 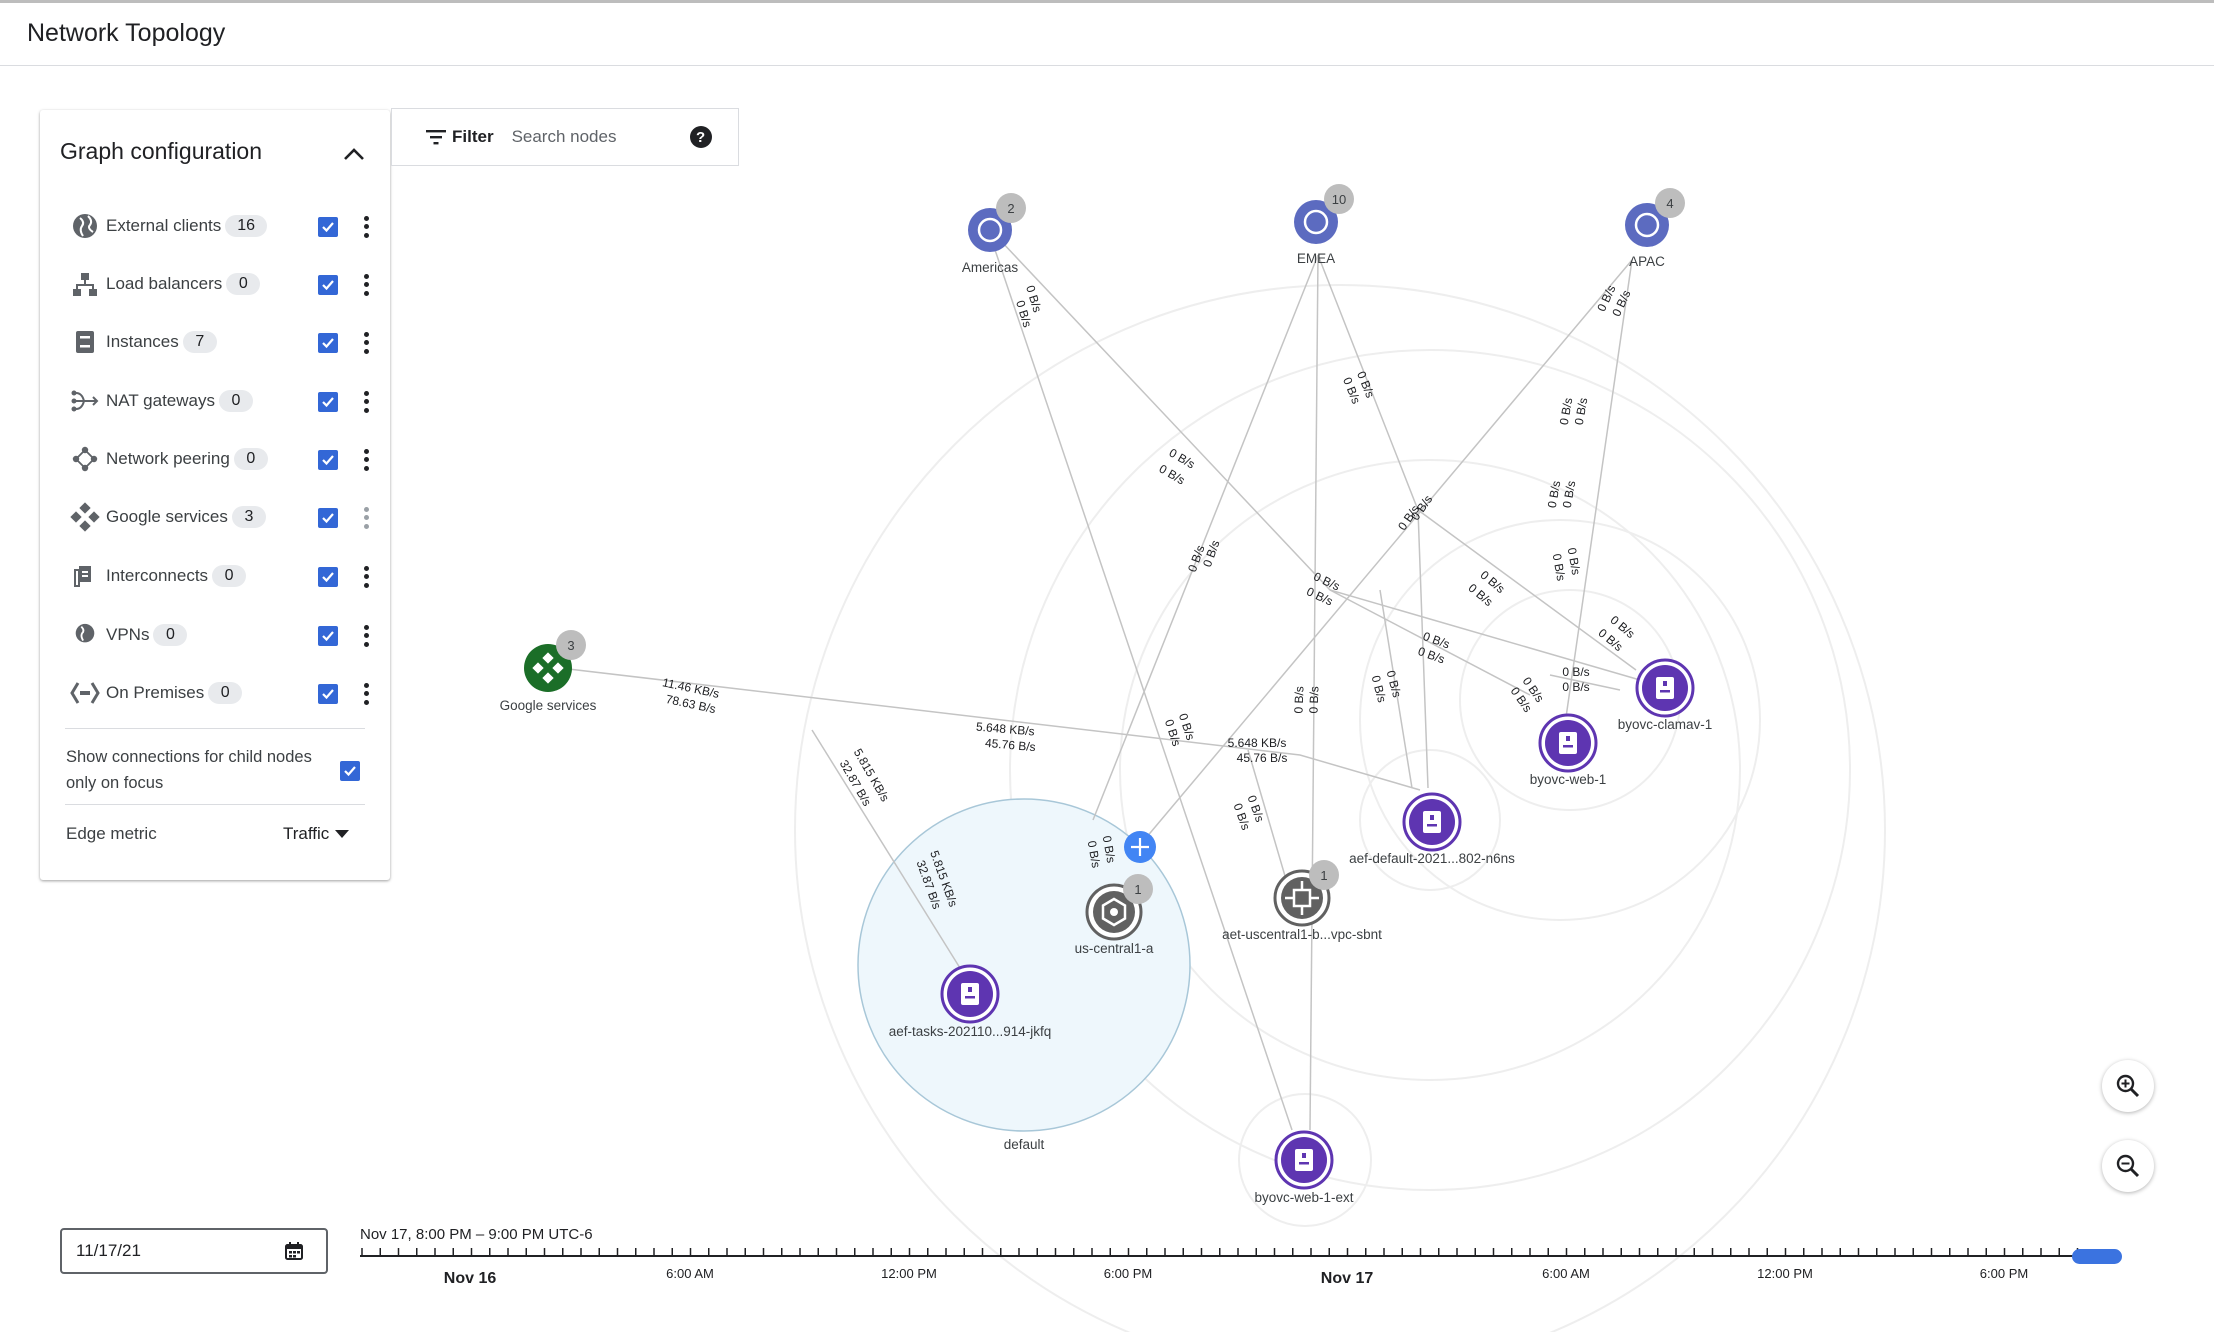 I want to click on node-label: byovc-clamav-1, so click(x=1665, y=724).